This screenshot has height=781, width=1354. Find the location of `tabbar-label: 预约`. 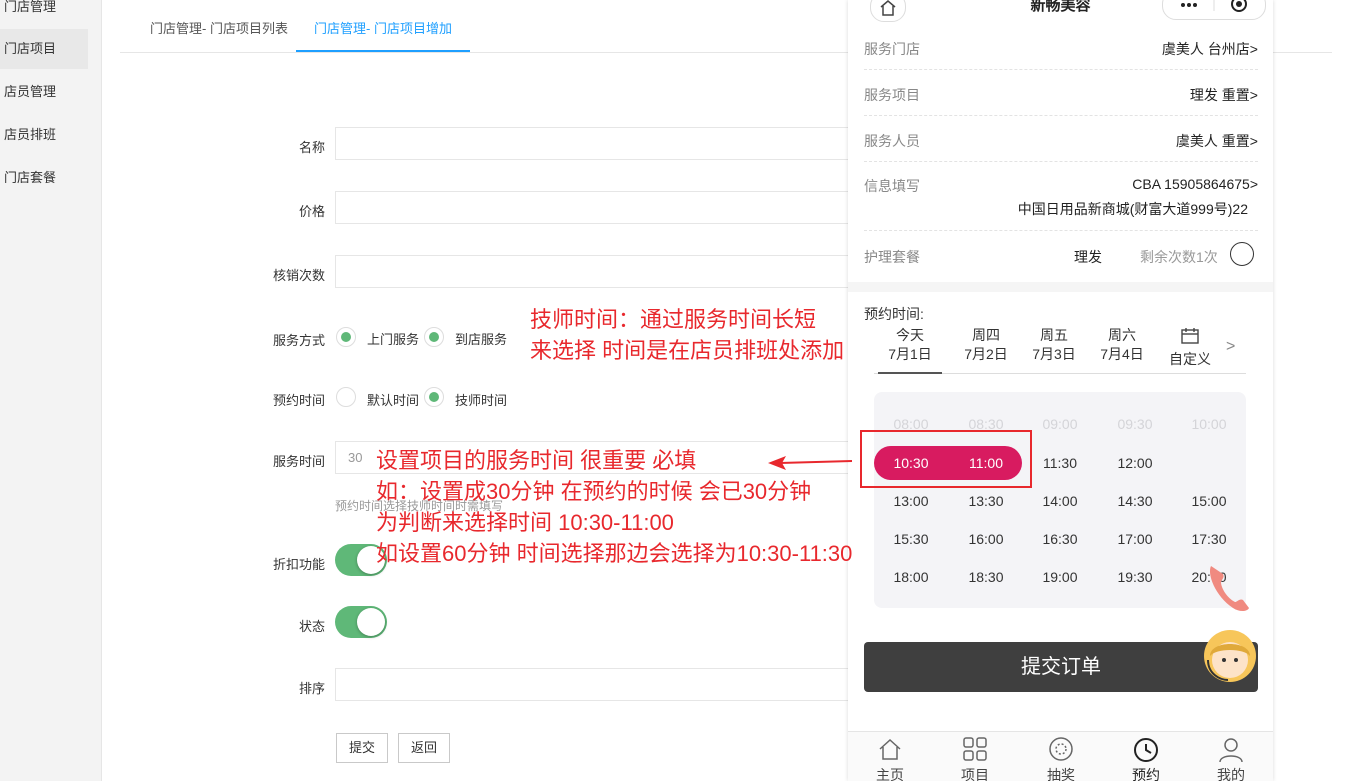

tabbar-label: 预约 is located at coordinates (1146, 774).